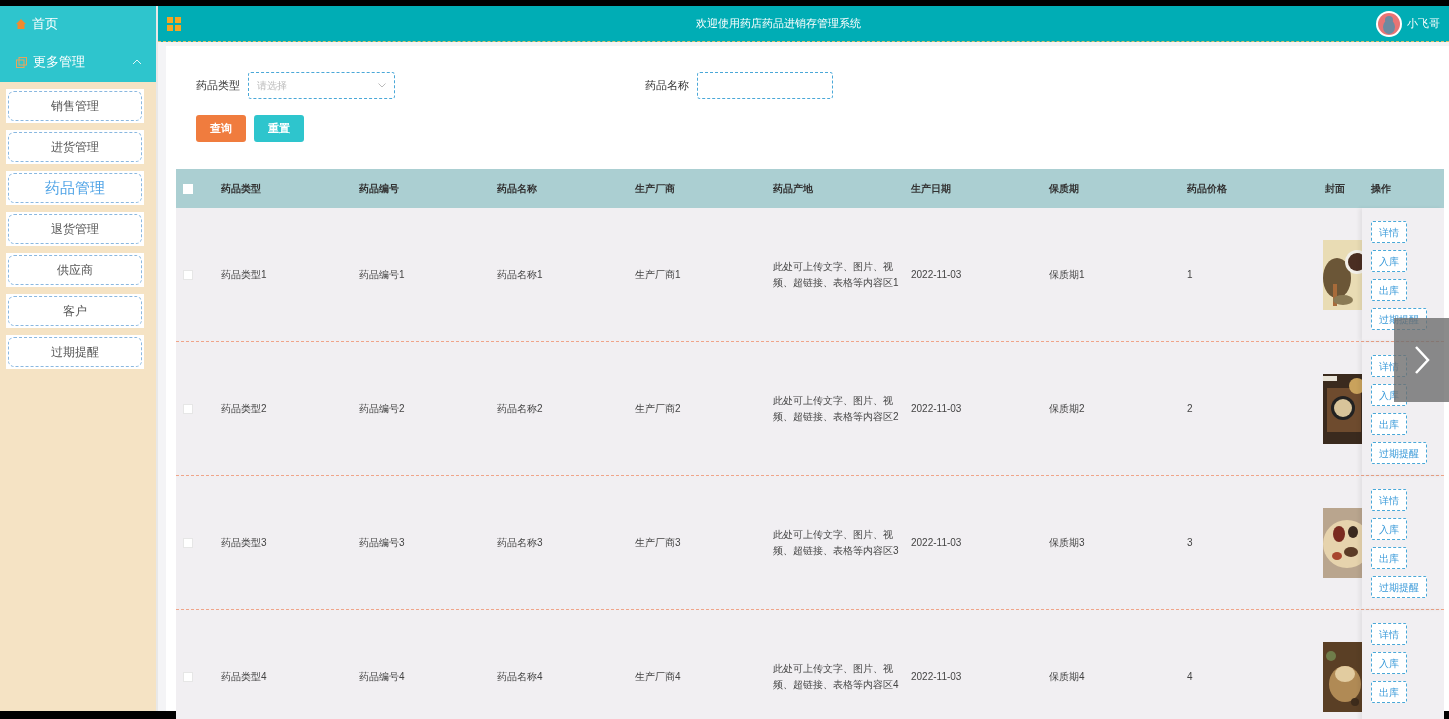 This screenshot has width=1449, height=719. Describe the element at coordinates (520, 676) in the screenshot. I see `table-cell-text: 药品名称4` at that location.